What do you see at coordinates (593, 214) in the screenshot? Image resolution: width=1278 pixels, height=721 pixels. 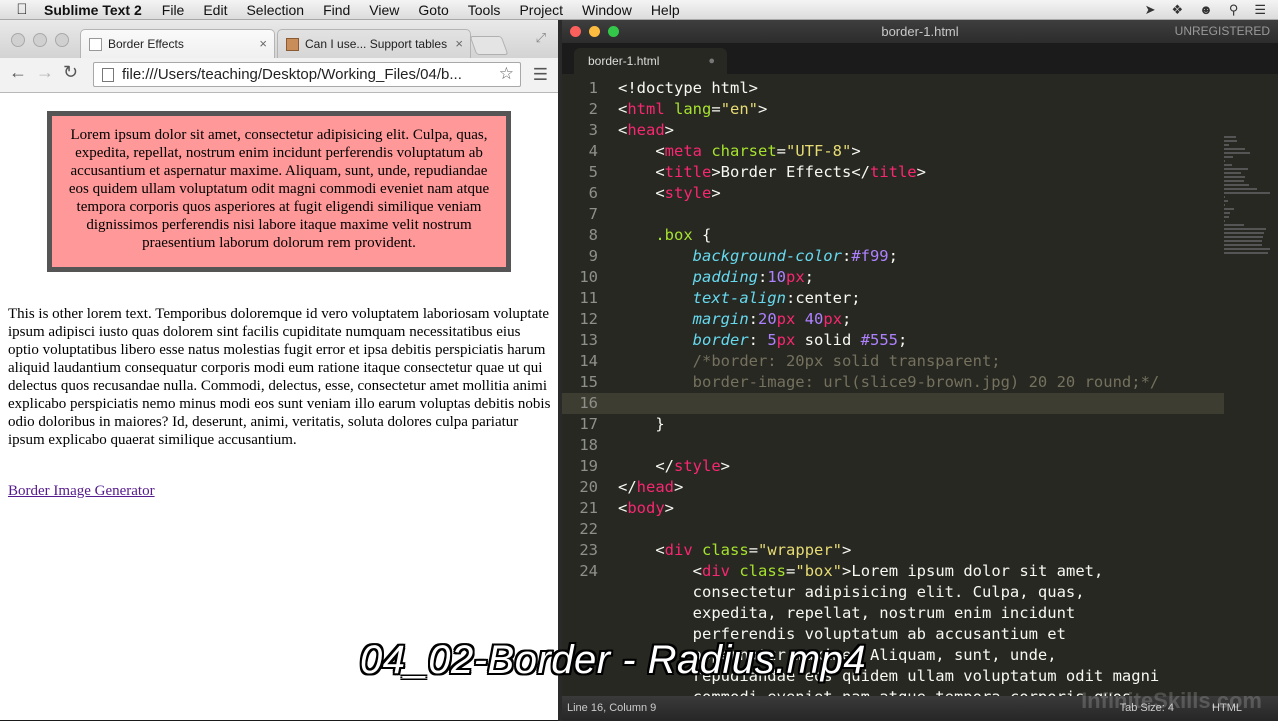 I see `line-number: 7` at bounding box center [593, 214].